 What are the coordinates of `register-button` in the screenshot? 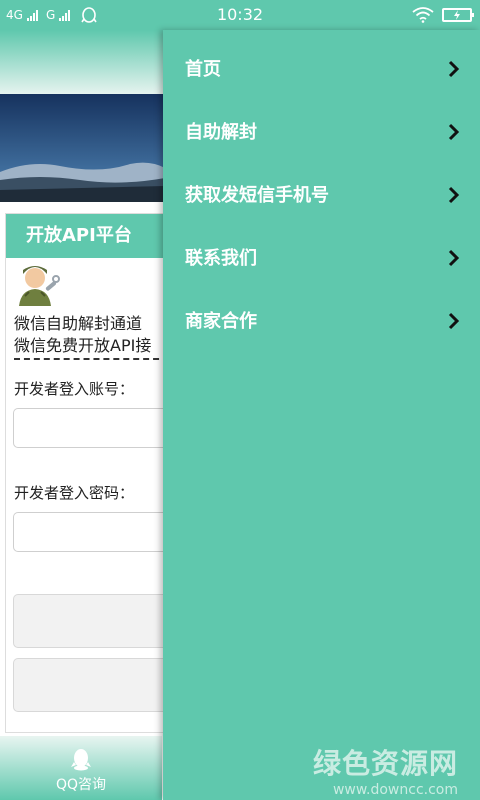 It's located at (93, 685).